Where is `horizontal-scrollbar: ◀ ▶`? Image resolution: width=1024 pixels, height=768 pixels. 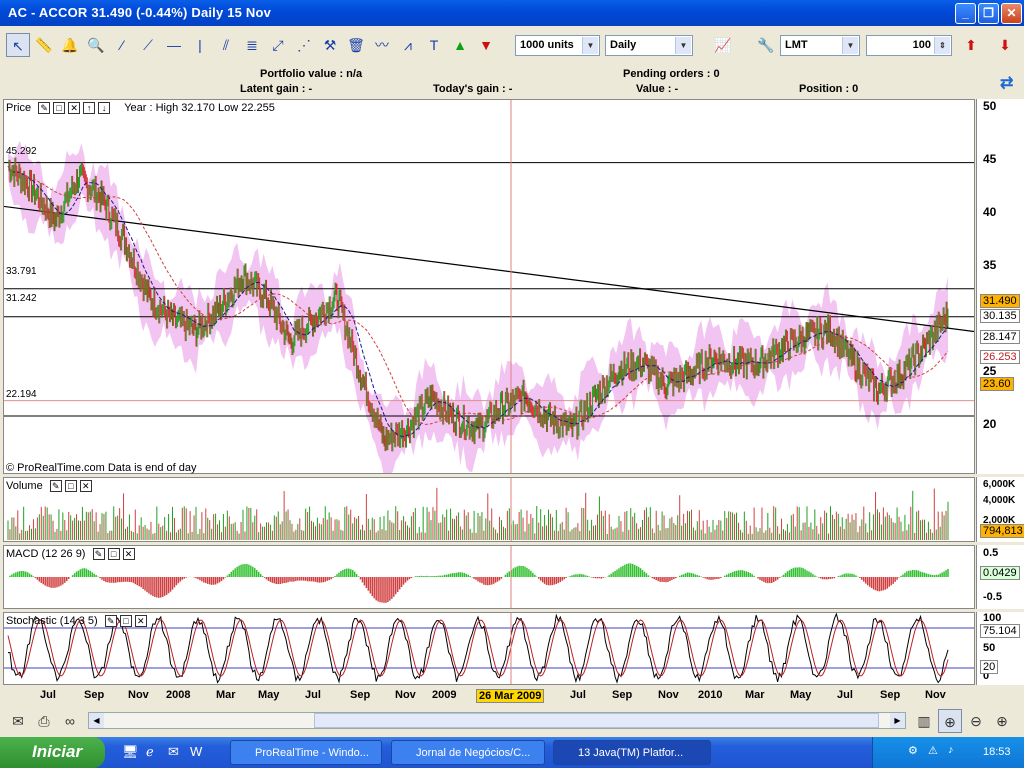
horizontal-scrollbar: ◀ ▶ is located at coordinates (497, 720).